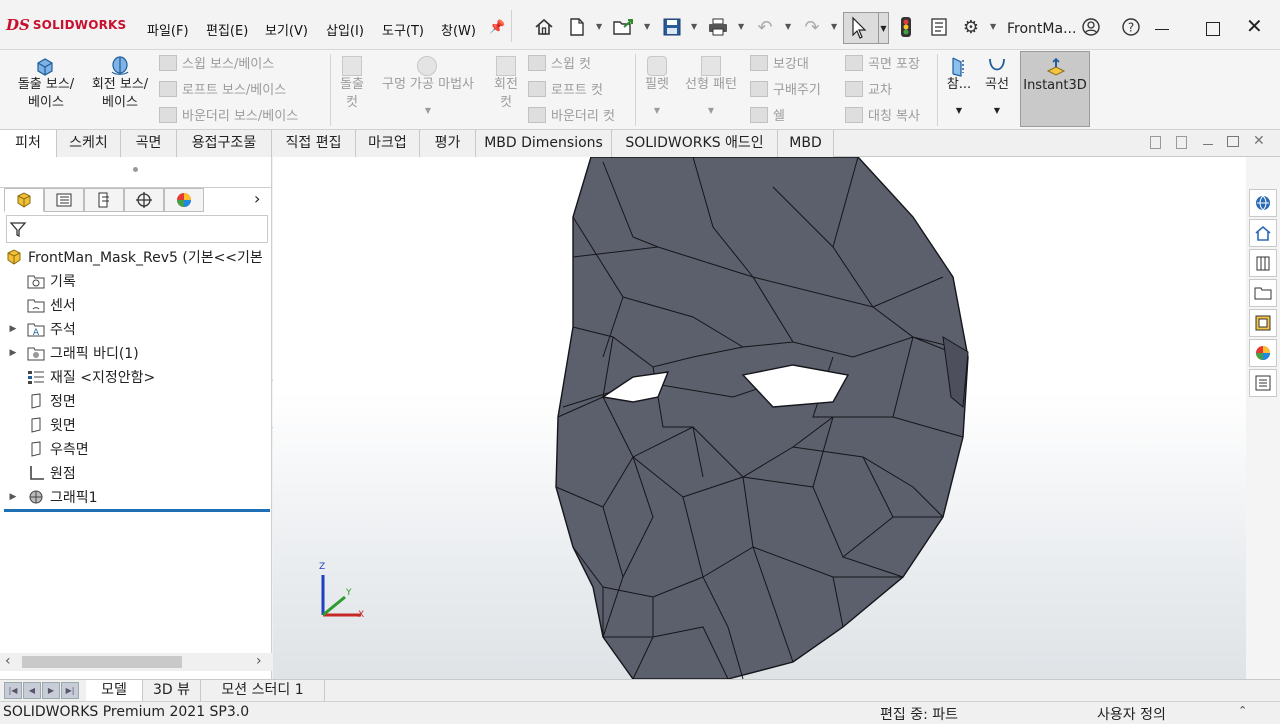 The height and width of the screenshot is (724, 1280). I want to click on tree-item-material: 재질 <지정안함>, so click(77, 377).